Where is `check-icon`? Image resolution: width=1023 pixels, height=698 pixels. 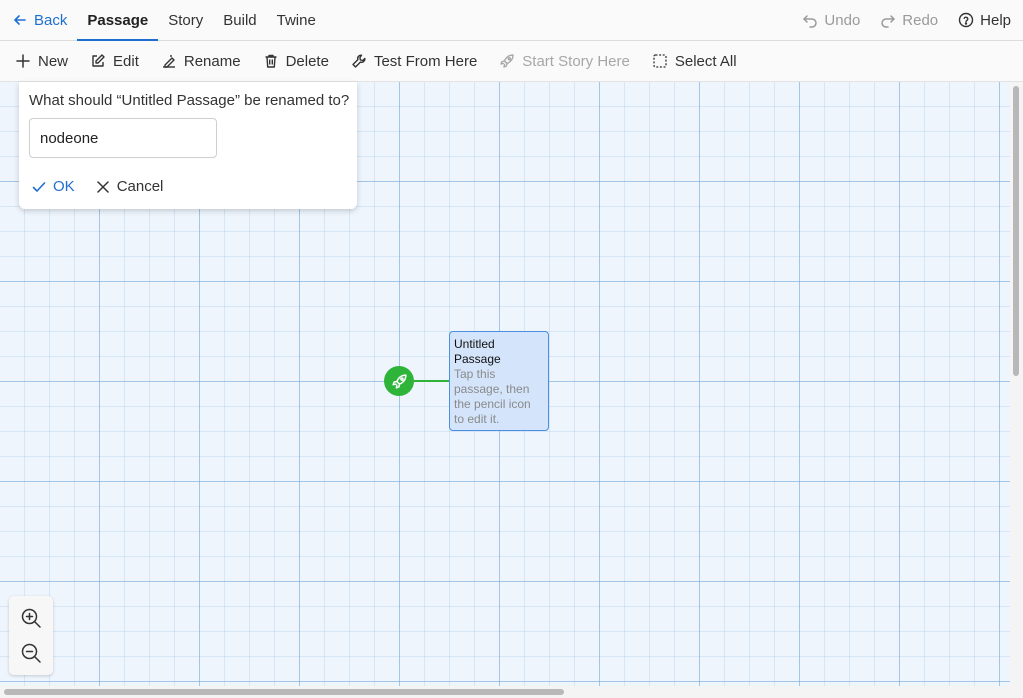
check-icon is located at coordinates (39, 187).